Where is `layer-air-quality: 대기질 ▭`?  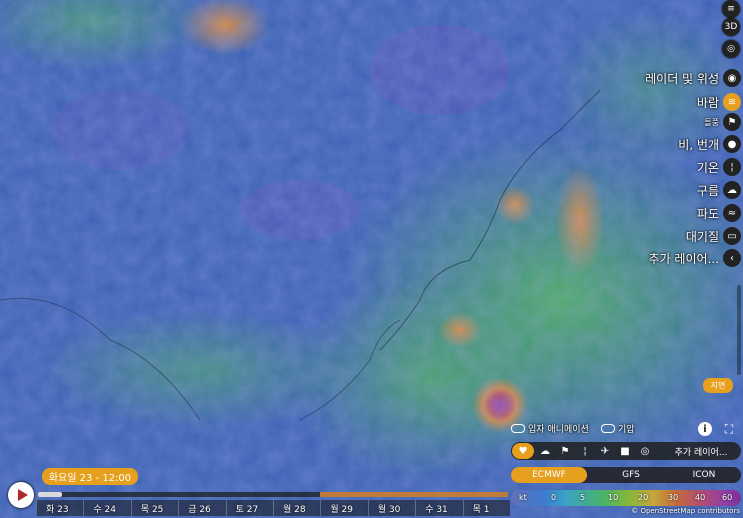 layer-air-quality: 대기질 ▭ is located at coordinates (714, 236).